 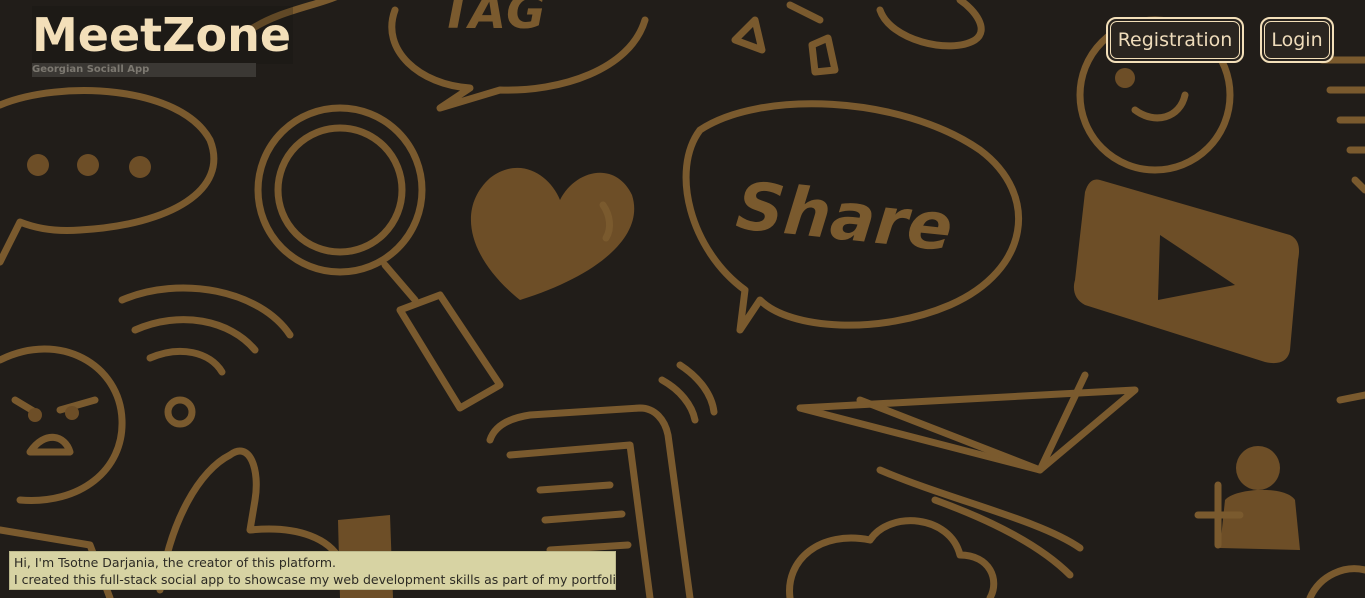 I want to click on chat-bubble-icon, so click(x=109, y=176).